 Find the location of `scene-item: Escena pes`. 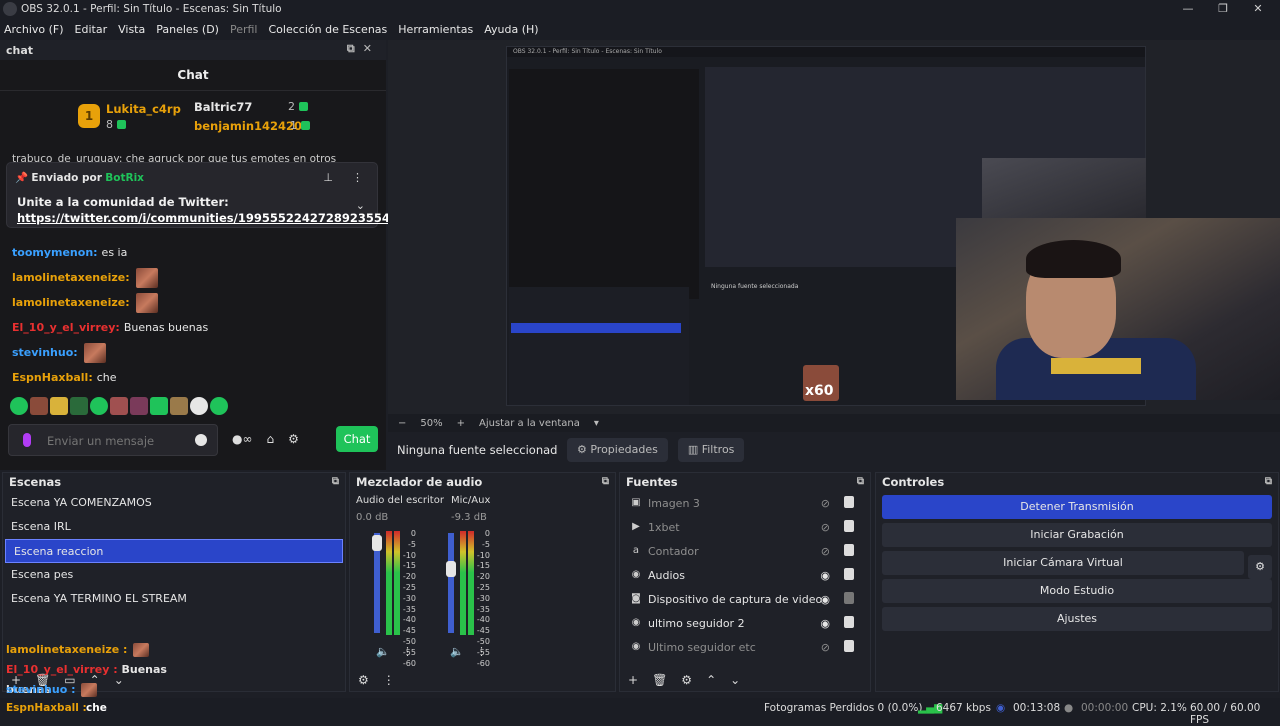

scene-item: Escena pes is located at coordinates (174, 575).